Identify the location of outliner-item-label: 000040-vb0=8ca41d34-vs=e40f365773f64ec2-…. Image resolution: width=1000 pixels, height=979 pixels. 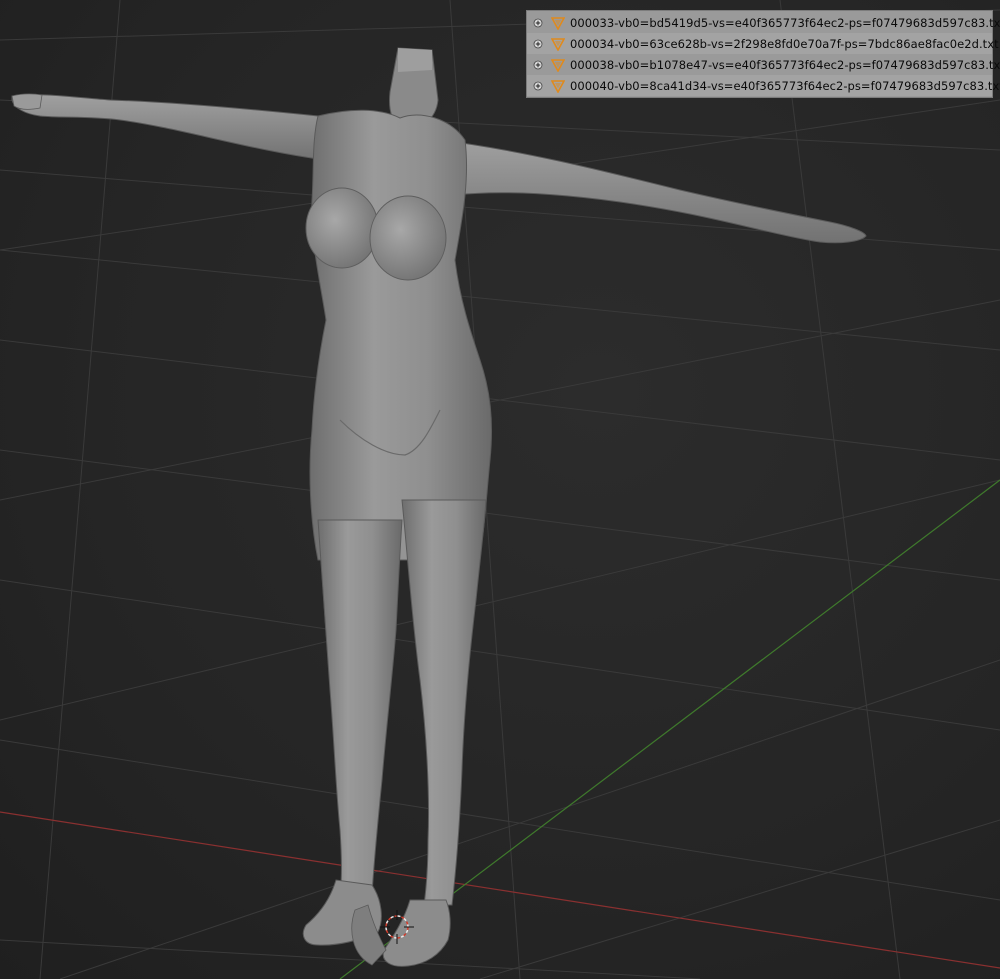
(785, 85).